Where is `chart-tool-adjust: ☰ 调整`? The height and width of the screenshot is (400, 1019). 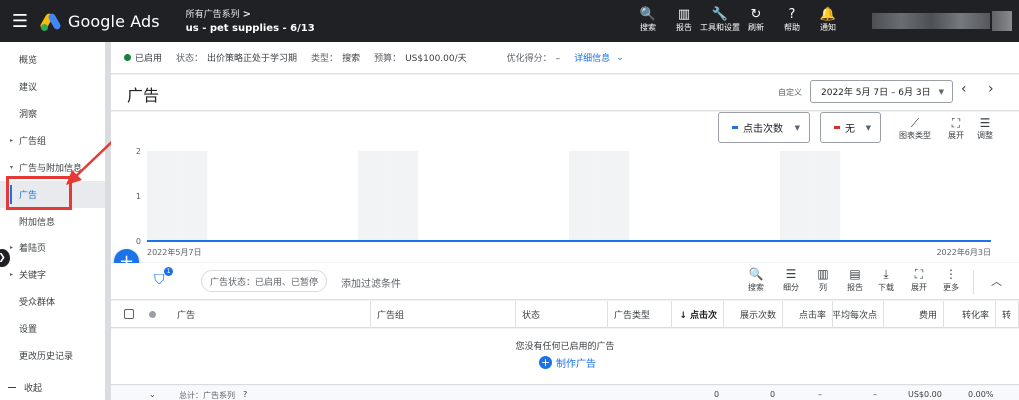
chart-tool-adjust: ☰ 调整 is located at coordinates (985, 130).